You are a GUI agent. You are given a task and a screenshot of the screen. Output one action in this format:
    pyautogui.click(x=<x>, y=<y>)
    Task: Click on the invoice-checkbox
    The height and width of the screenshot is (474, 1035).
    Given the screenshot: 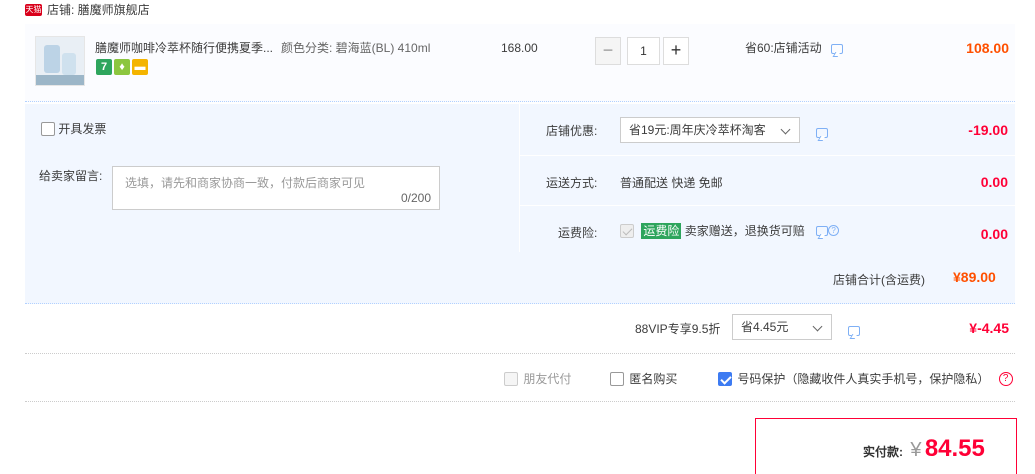 What is the action you would take?
    pyautogui.click(x=48, y=128)
    